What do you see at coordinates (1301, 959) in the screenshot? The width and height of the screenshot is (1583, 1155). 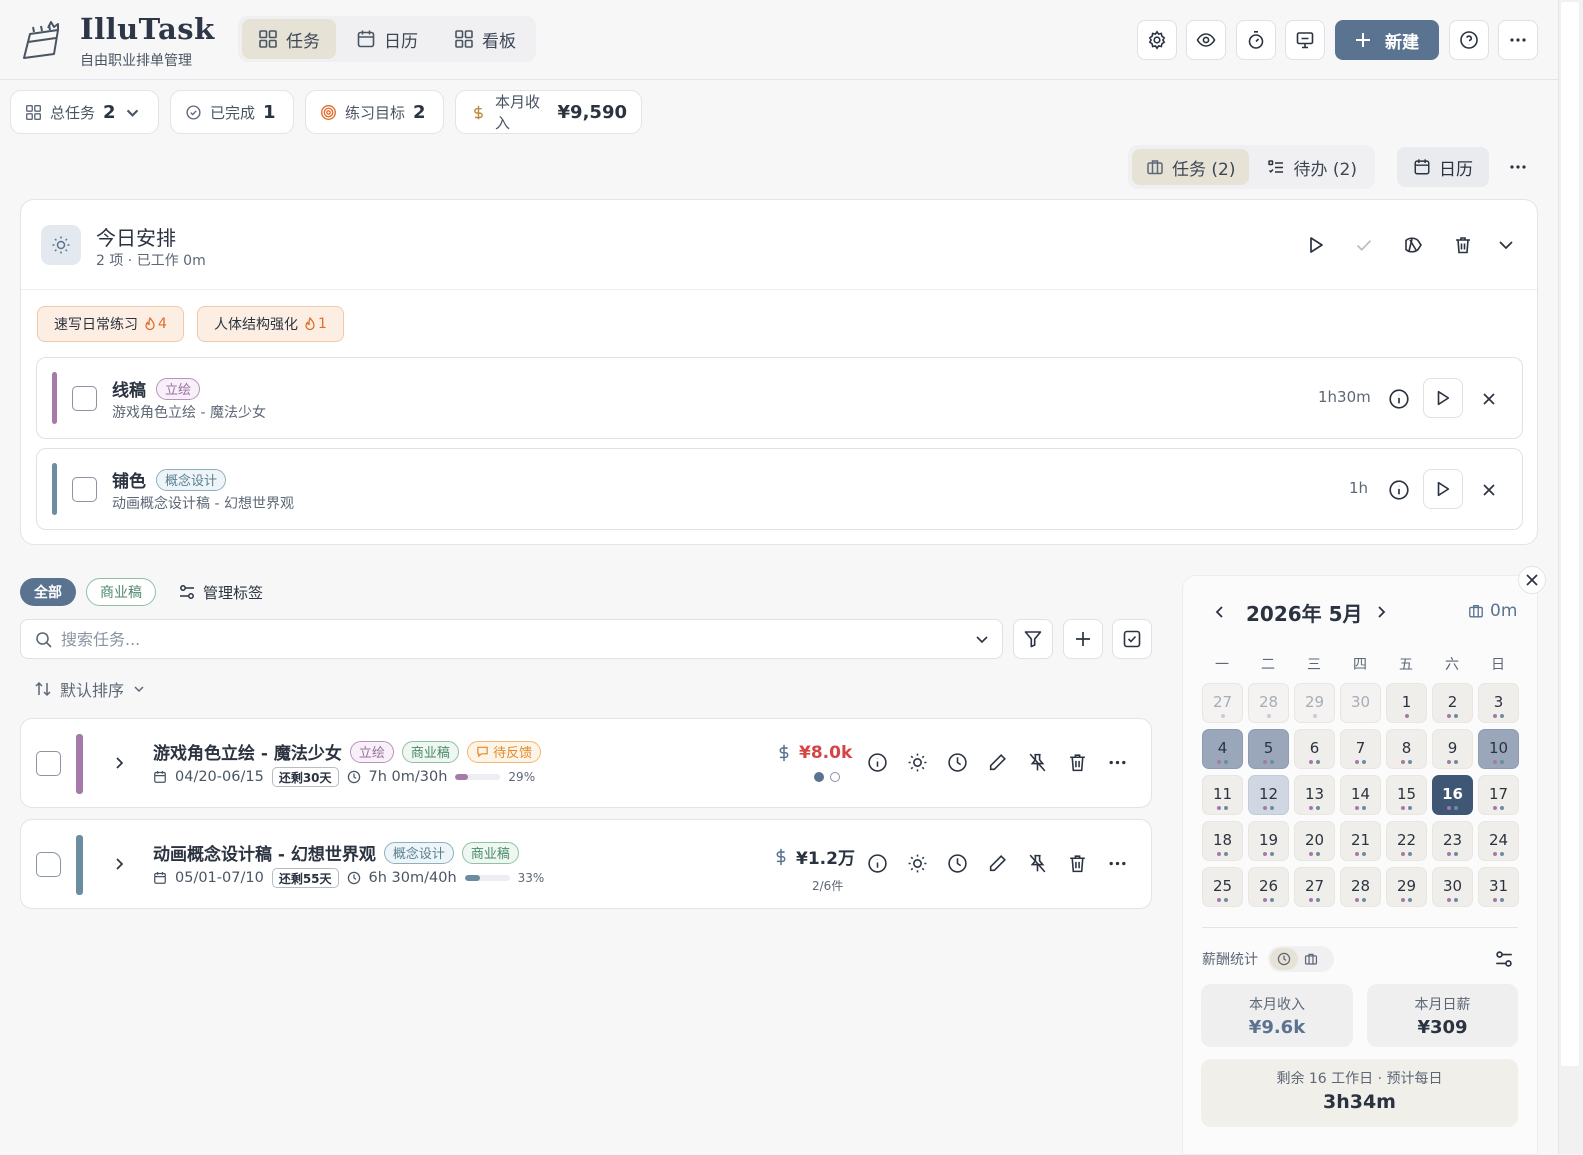 I see `pay-mode-toggle` at bounding box center [1301, 959].